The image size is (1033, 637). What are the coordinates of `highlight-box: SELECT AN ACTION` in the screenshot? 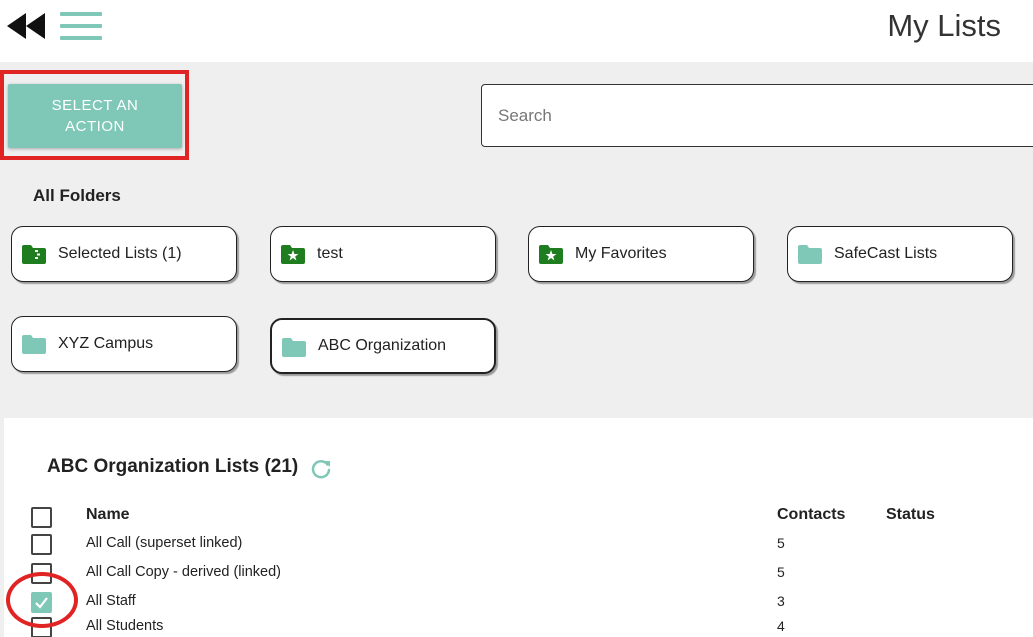 It's located at (94, 115).